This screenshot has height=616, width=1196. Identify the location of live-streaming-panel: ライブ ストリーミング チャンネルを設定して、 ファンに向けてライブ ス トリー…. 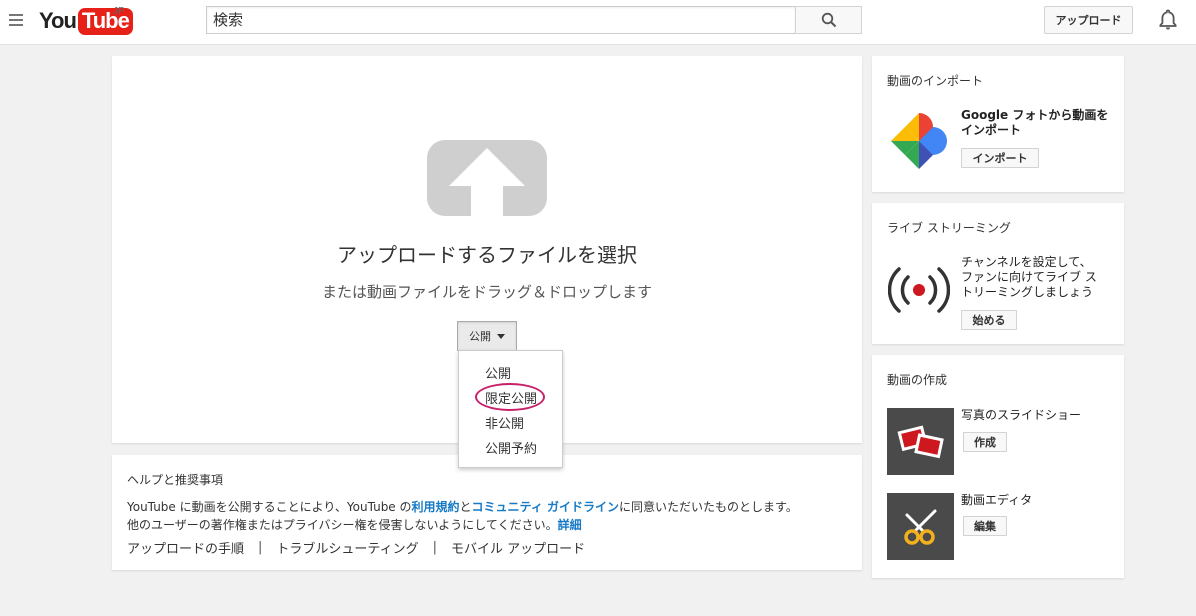
(998, 273).